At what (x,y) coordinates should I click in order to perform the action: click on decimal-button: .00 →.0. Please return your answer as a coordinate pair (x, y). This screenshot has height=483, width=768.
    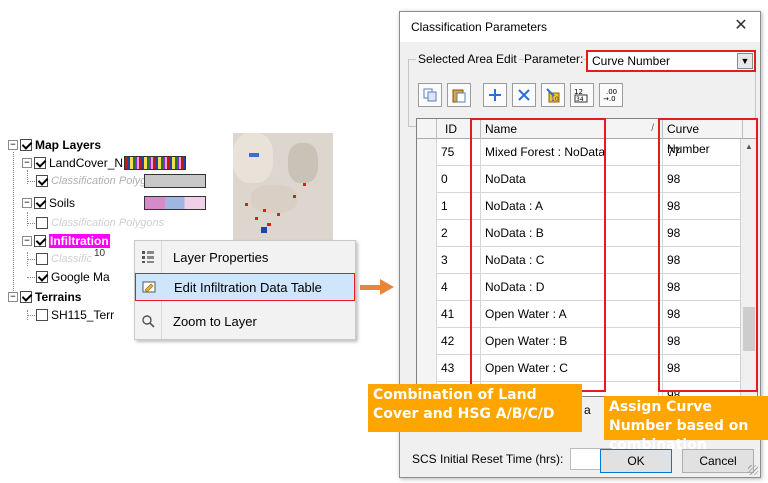
    Looking at the image, I should click on (611, 95).